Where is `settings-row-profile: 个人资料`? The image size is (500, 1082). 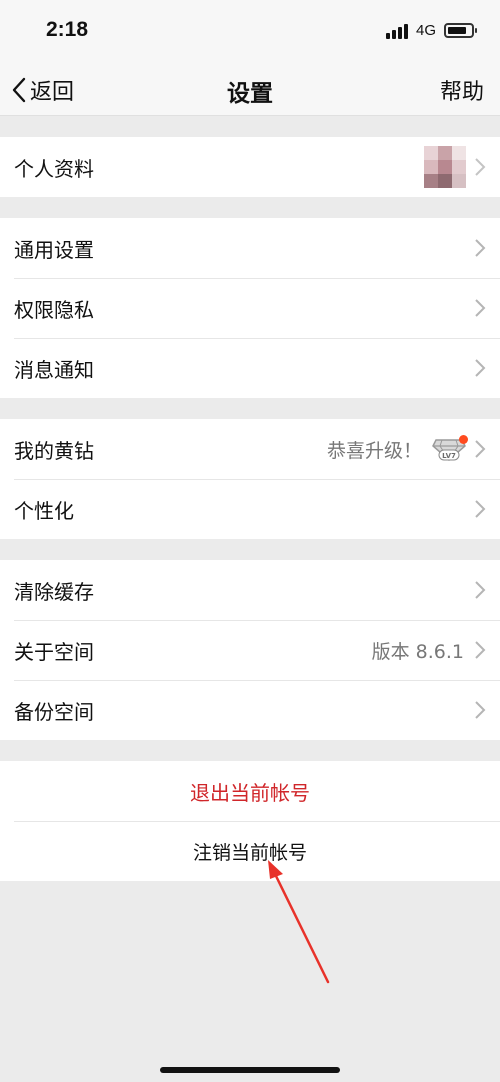
settings-row-profile: 个人资料 is located at coordinates (250, 167).